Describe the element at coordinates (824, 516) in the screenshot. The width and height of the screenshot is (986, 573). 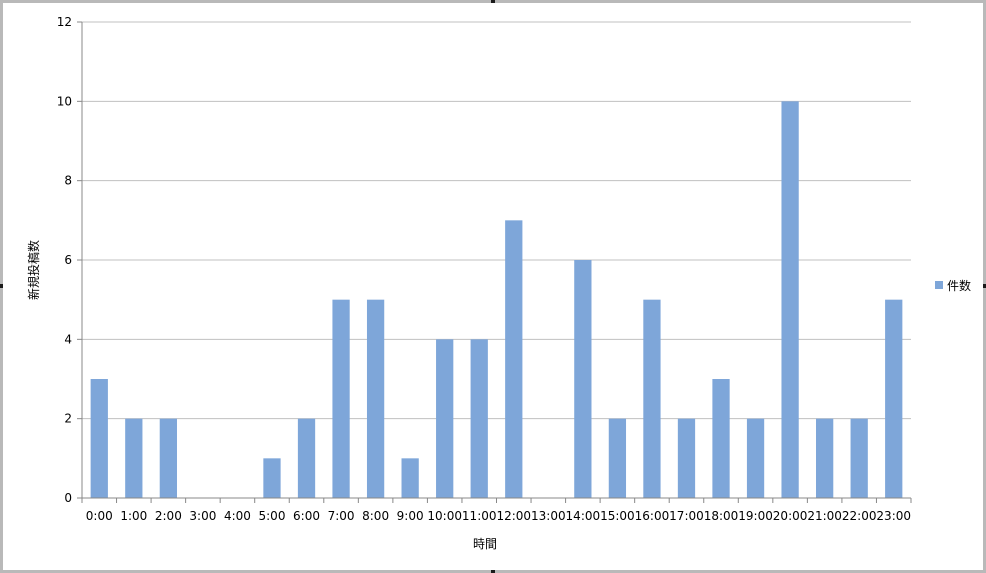
I see `x-tick-label: 21:00` at that location.